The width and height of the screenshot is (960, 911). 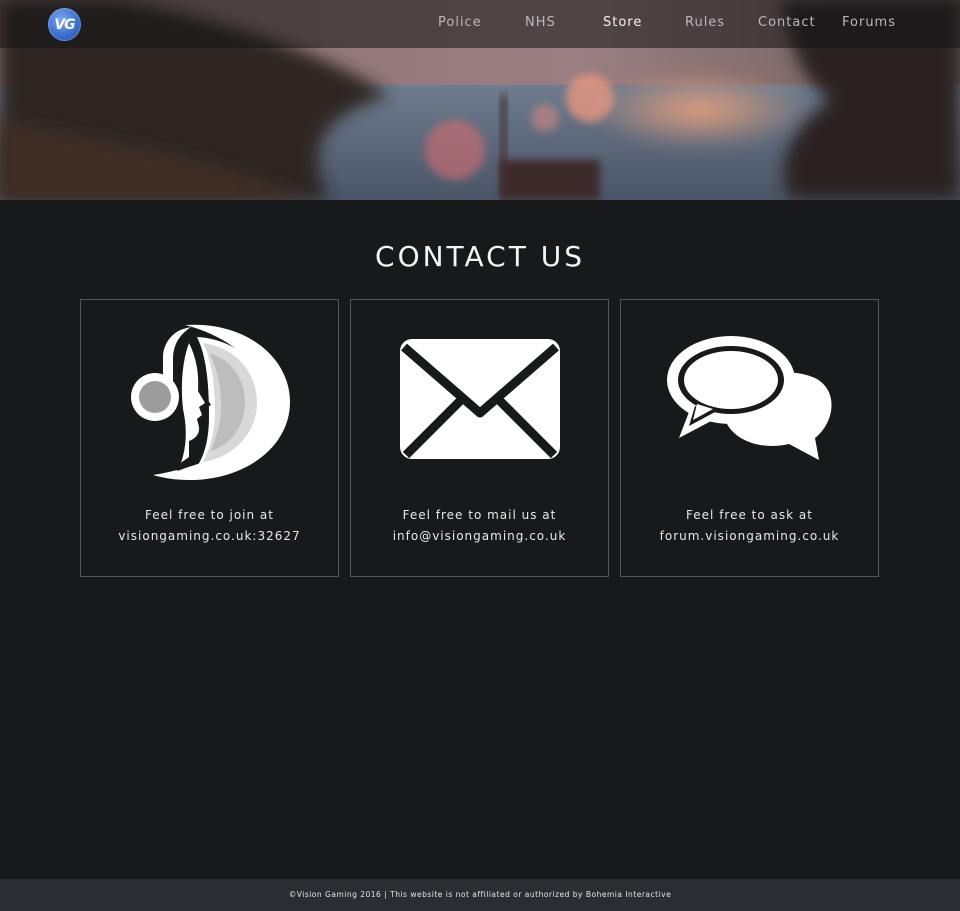 I want to click on top-navbar: VG Police NHS Store Rules Contact Forums, so click(x=480, y=24).